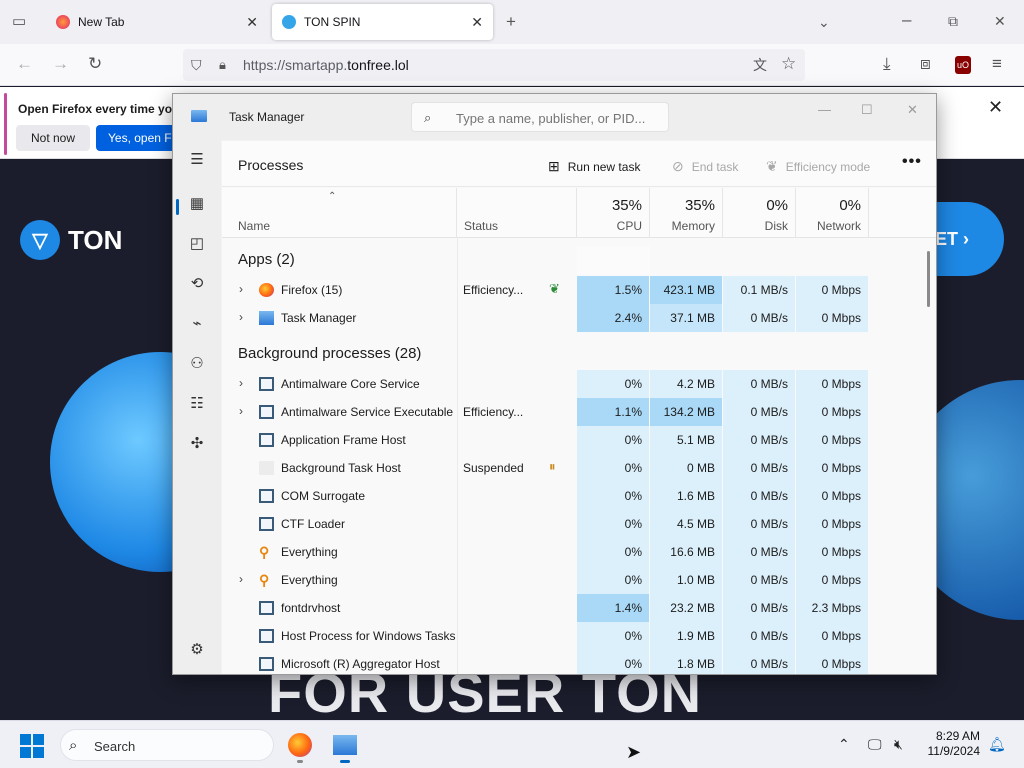 Image resolution: width=1024 pixels, height=768 pixels. Describe the element at coordinates (844, 744) in the screenshot. I see `show-hidden-icons-chevron-icon: ⌃` at that location.